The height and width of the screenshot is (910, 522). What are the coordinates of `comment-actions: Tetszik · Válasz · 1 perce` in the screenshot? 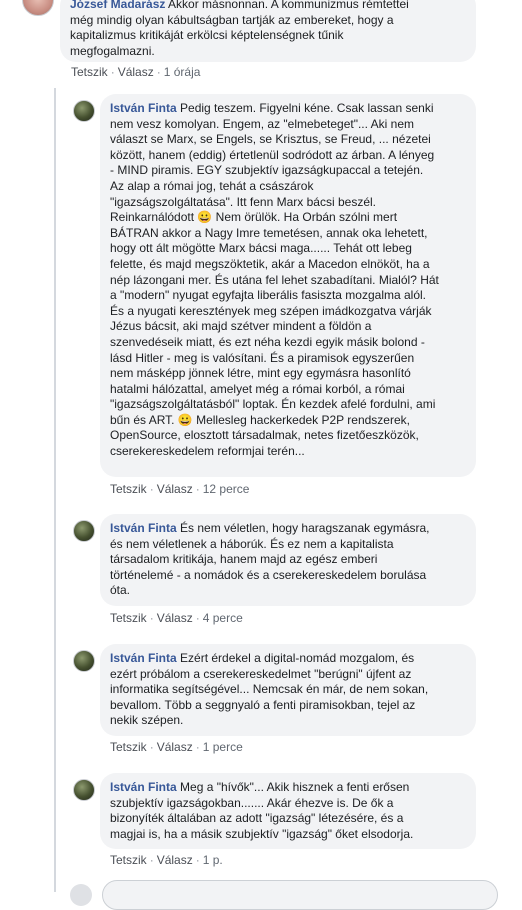 It's located at (176, 747).